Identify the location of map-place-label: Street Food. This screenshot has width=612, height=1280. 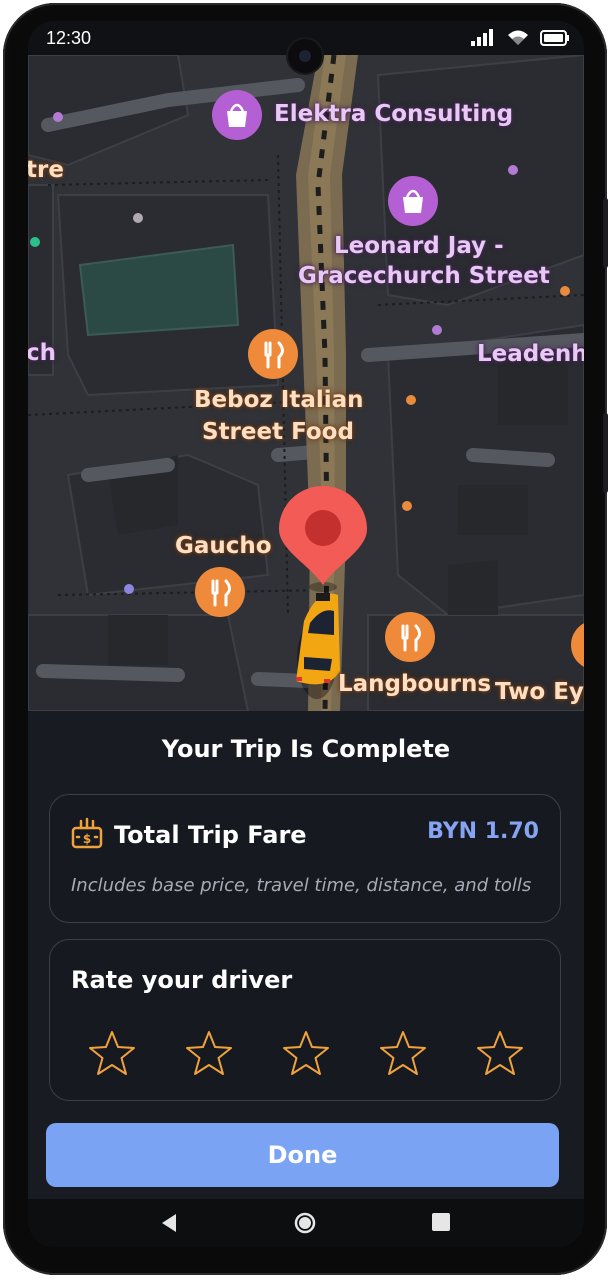
(278, 432).